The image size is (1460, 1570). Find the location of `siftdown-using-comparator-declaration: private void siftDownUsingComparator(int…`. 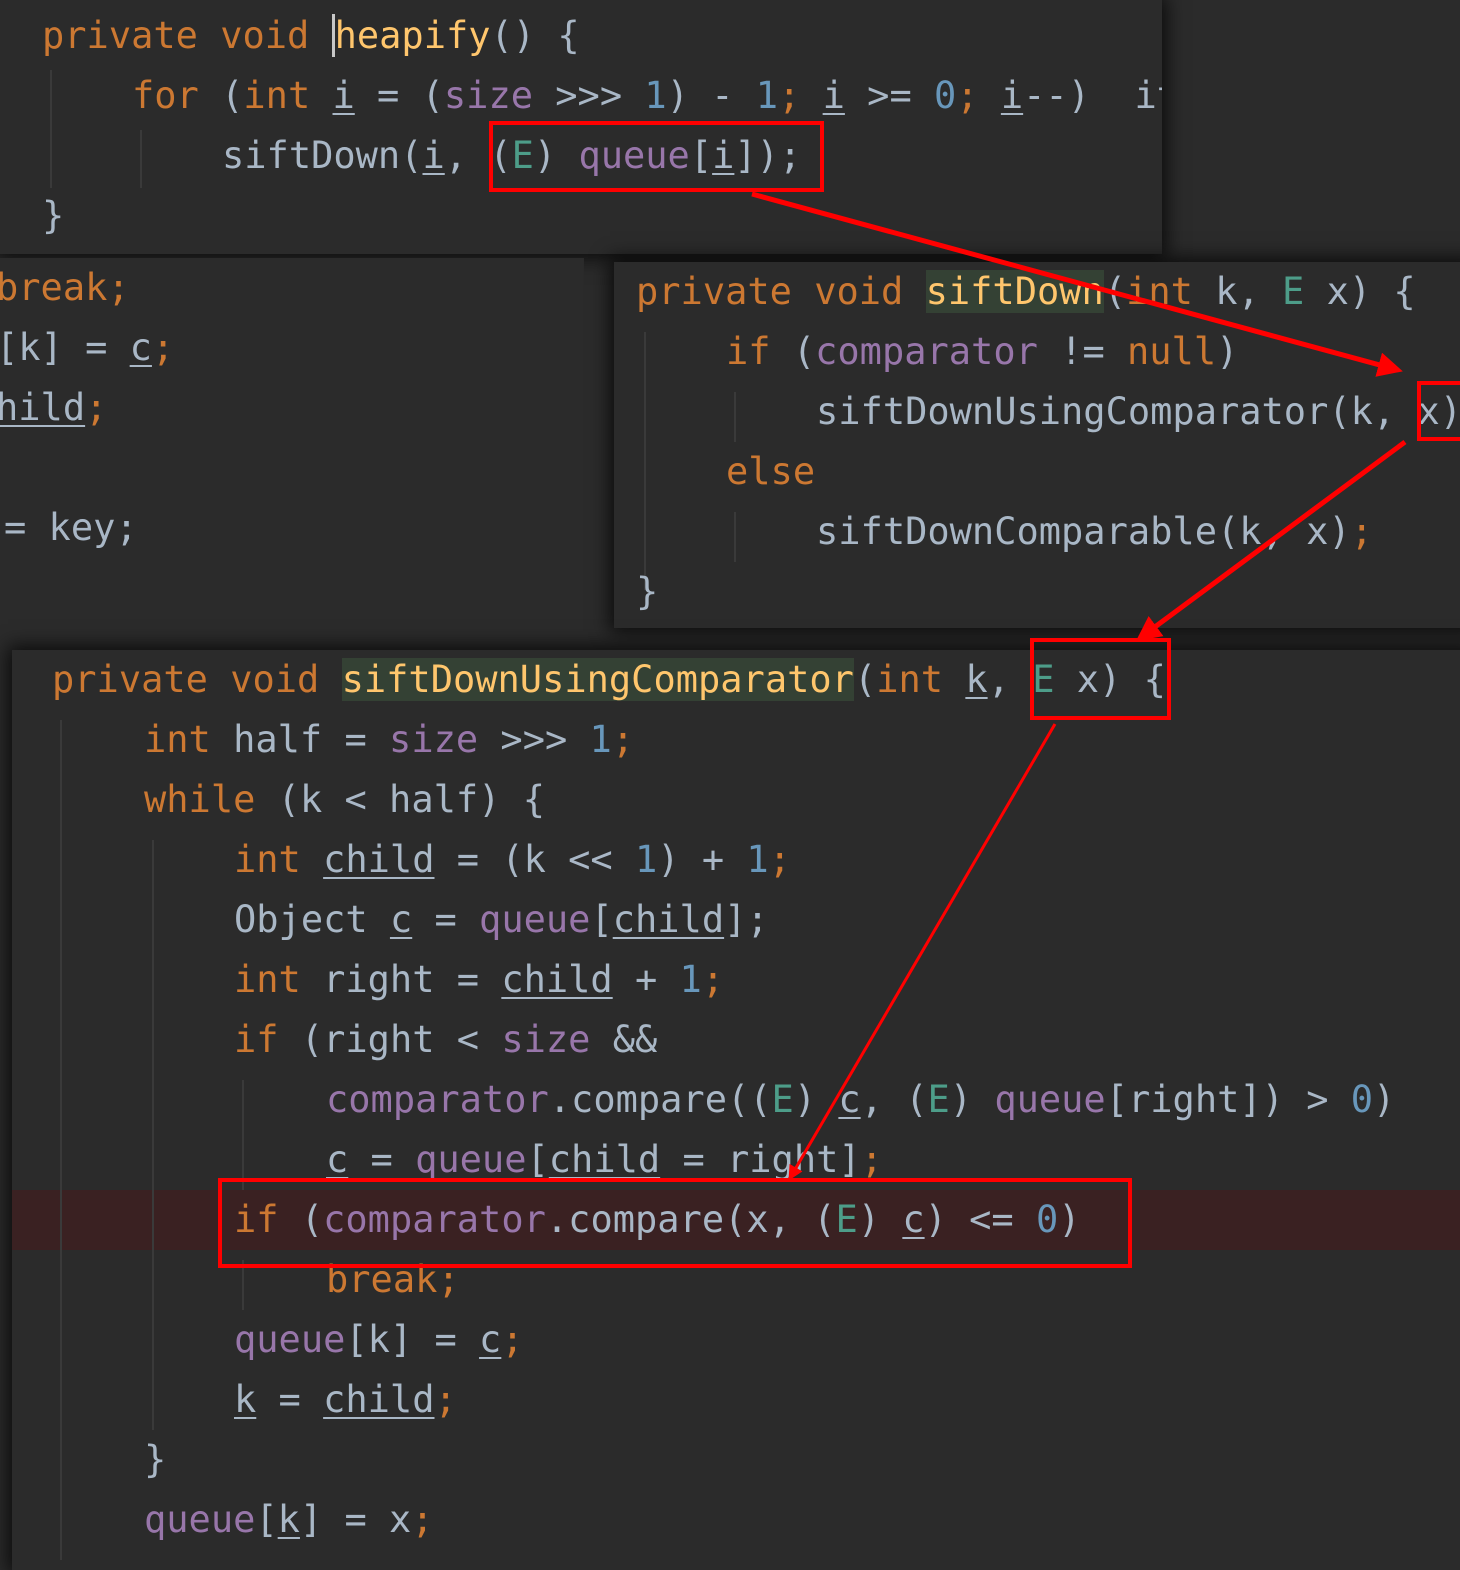

siftdown-using-comparator-declaration: private void siftDownUsingComparator(int… is located at coordinates (609, 680).